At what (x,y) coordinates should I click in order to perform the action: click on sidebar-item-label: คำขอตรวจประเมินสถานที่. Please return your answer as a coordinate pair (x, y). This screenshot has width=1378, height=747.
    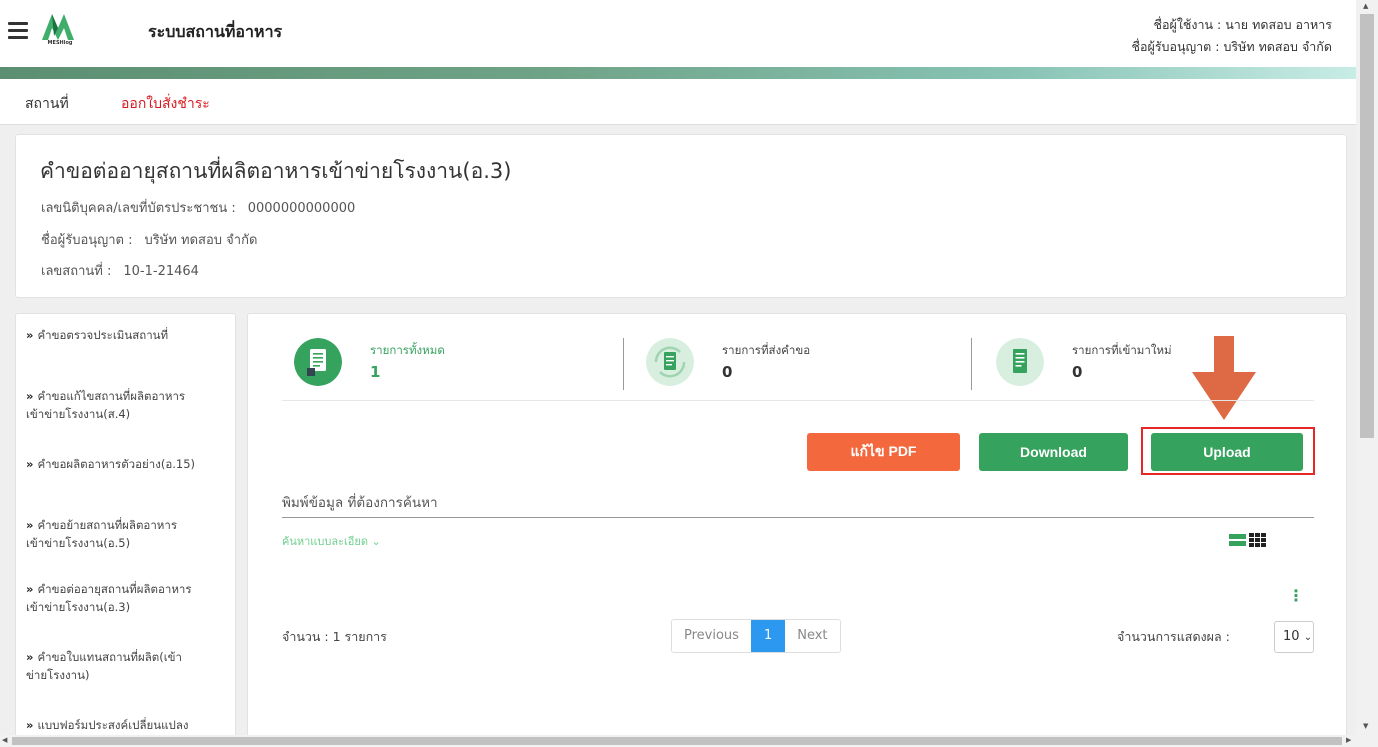
    Looking at the image, I should click on (103, 335).